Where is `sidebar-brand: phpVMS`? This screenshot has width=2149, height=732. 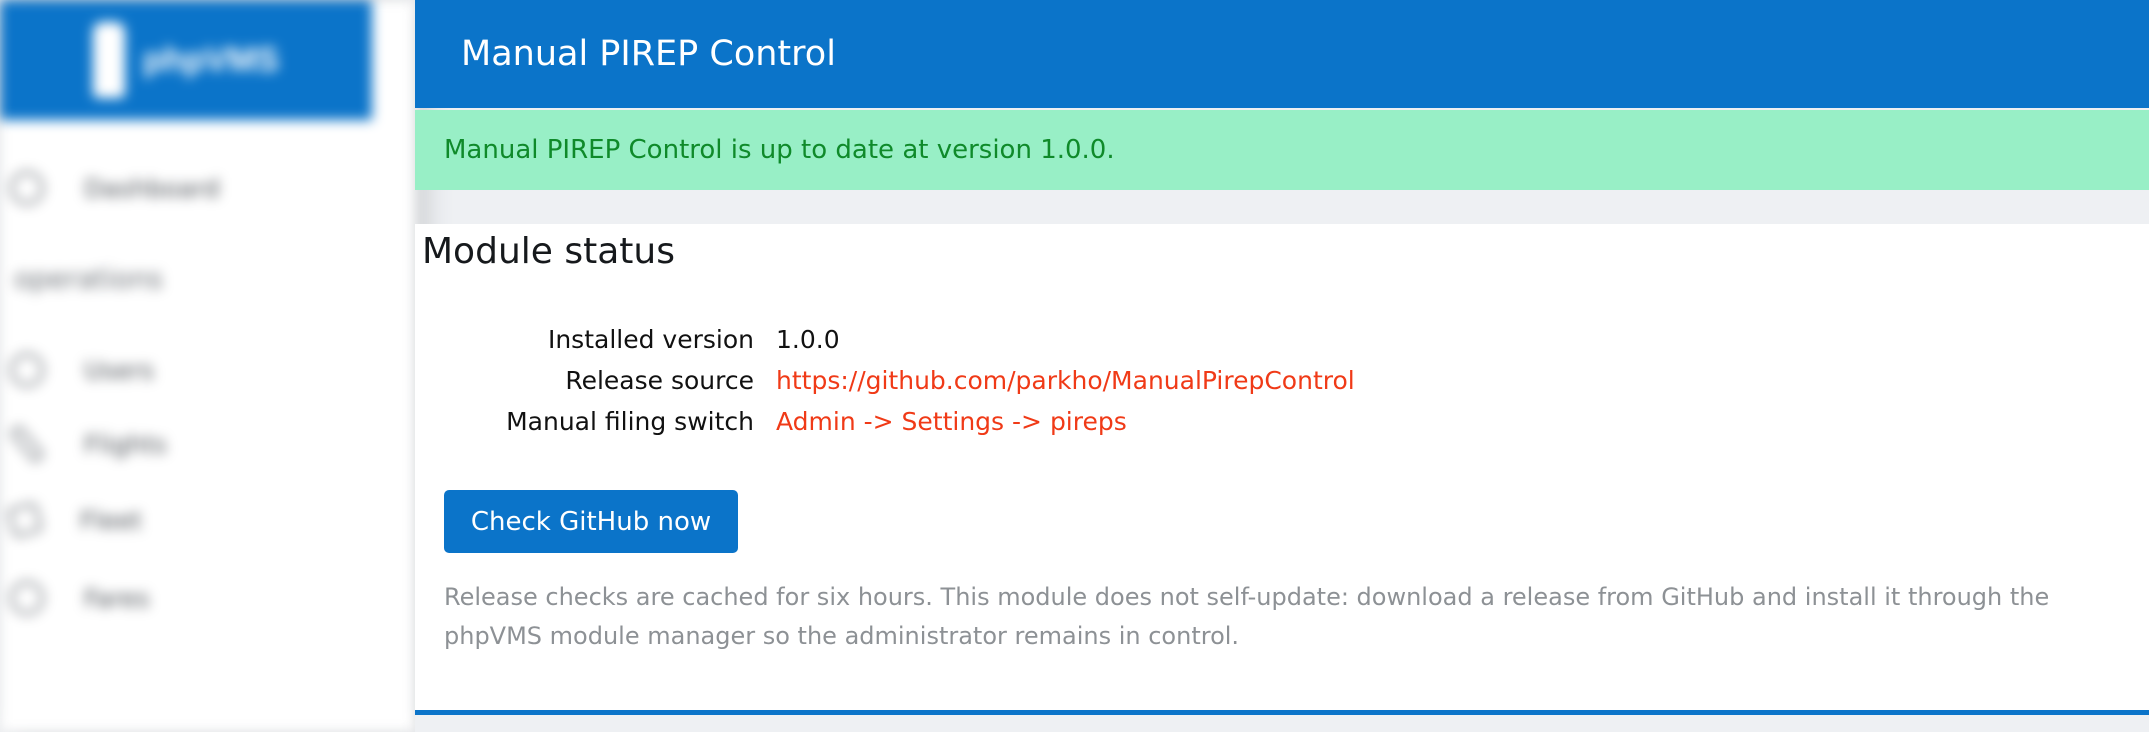 sidebar-brand: phpVMS is located at coordinates (186, 60).